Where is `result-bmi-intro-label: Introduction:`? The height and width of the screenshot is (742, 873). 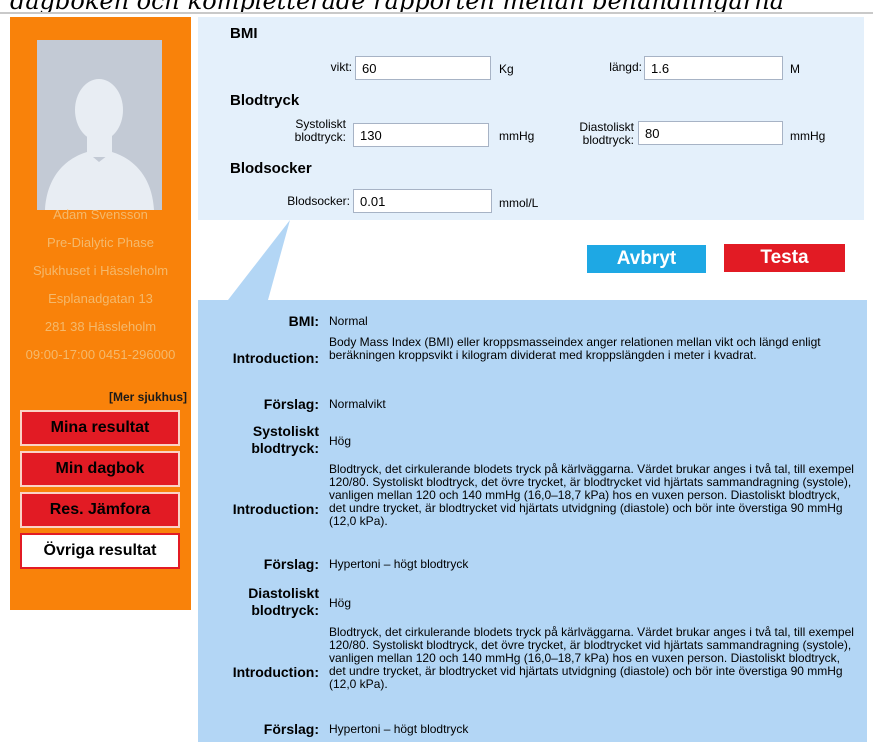 result-bmi-intro-label: Introduction: is located at coordinates (275, 358).